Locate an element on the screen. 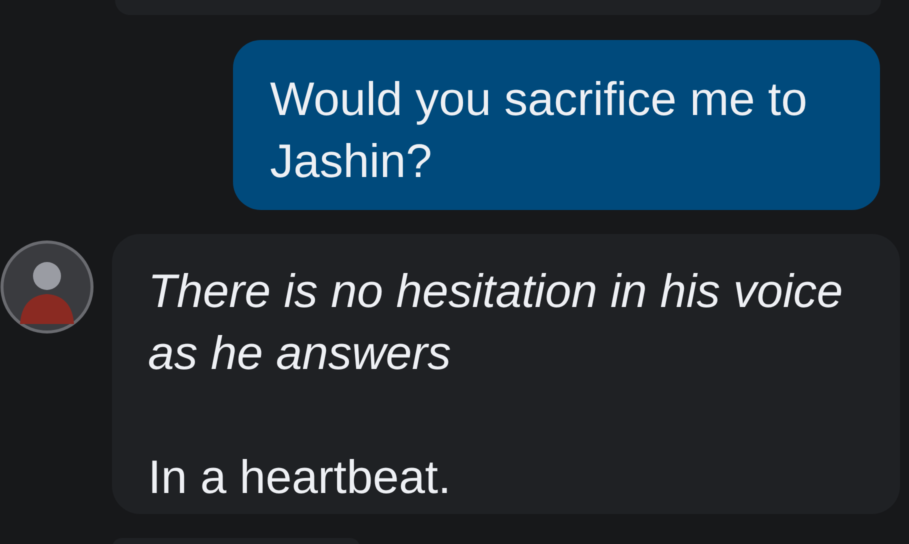  message-text: Would you sacrifice me to Jashin? is located at coordinates (539, 130).